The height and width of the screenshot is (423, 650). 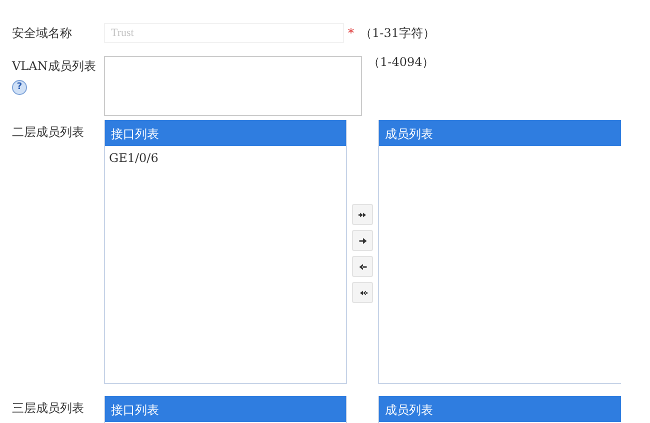 What do you see at coordinates (401, 62) in the screenshot?
I see `hint-text: （1-4094）` at bounding box center [401, 62].